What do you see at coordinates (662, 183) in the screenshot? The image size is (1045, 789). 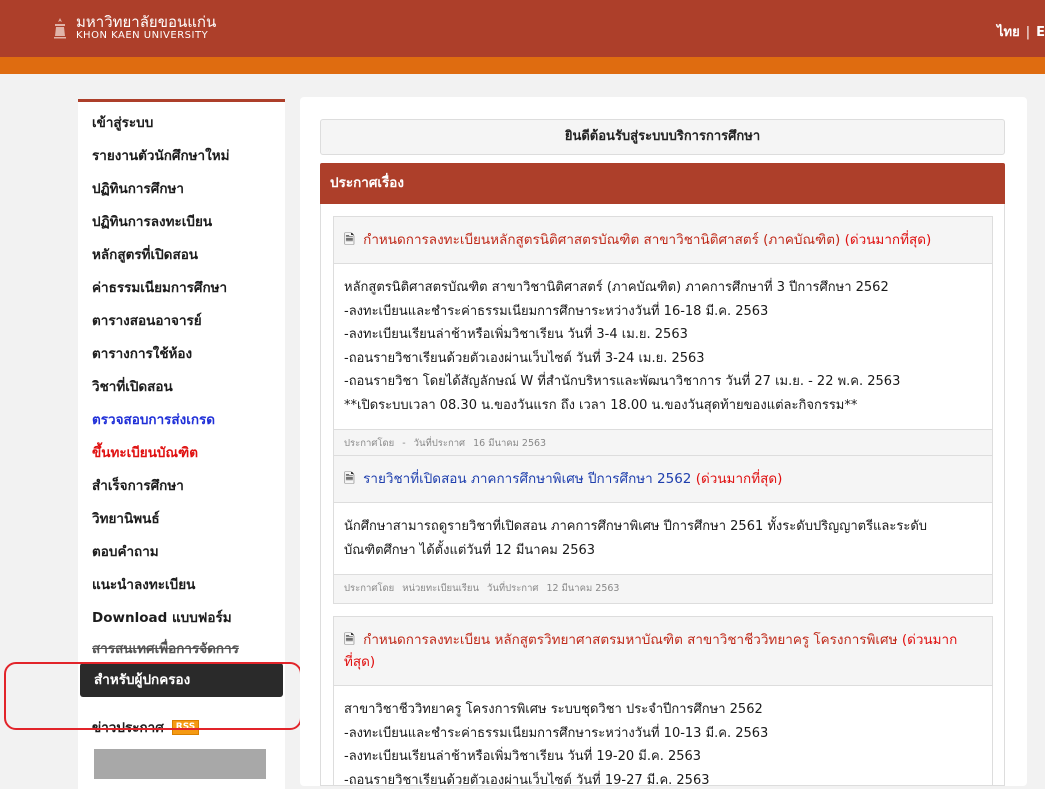 I see `announcements-header: ประกาศเรื่อง` at bounding box center [662, 183].